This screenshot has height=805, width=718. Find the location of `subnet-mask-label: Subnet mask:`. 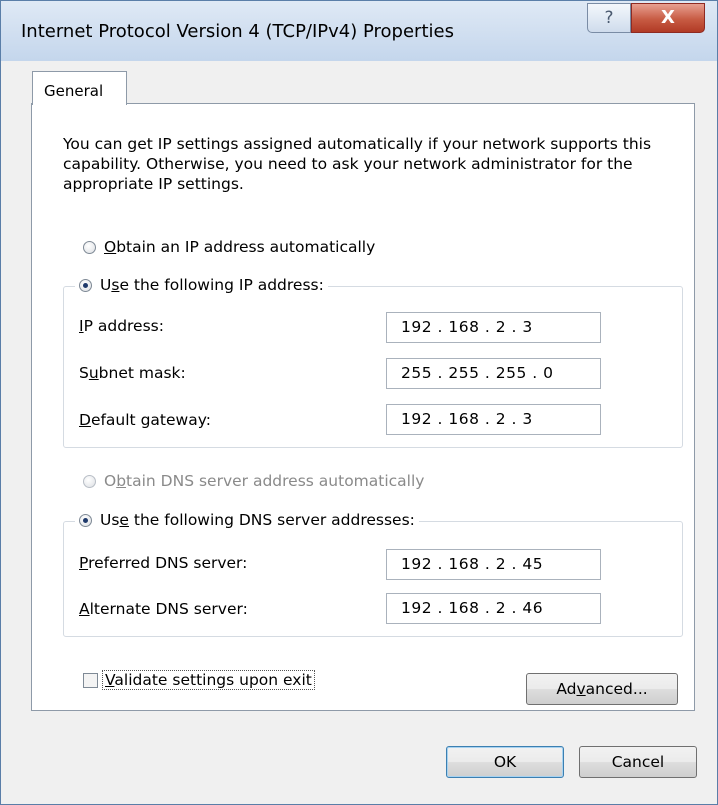

subnet-mask-label: Subnet mask: is located at coordinates (132, 373).